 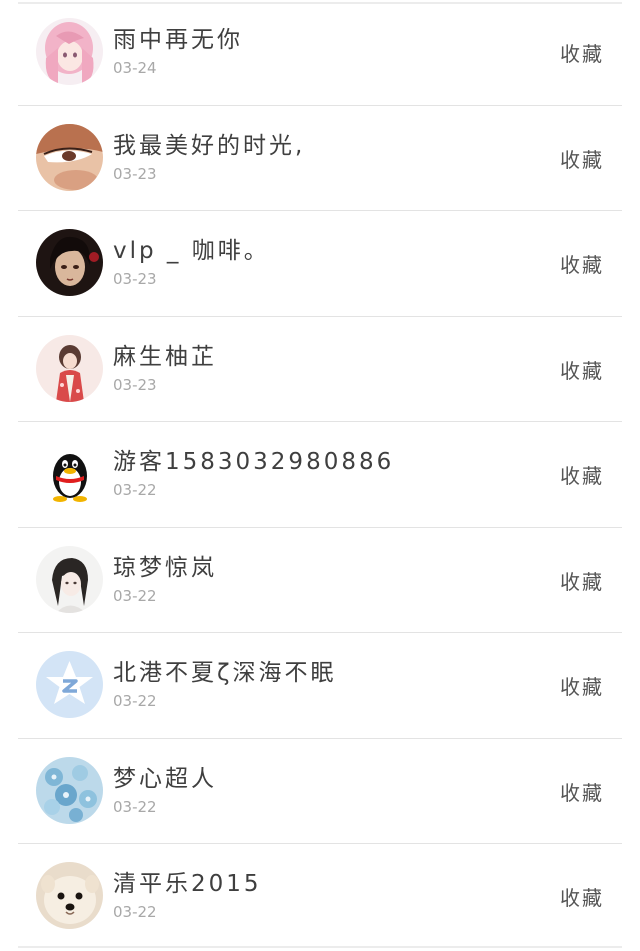 I want to click on user-name: 北港不夏ζ深海不眠, so click(x=225, y=673).